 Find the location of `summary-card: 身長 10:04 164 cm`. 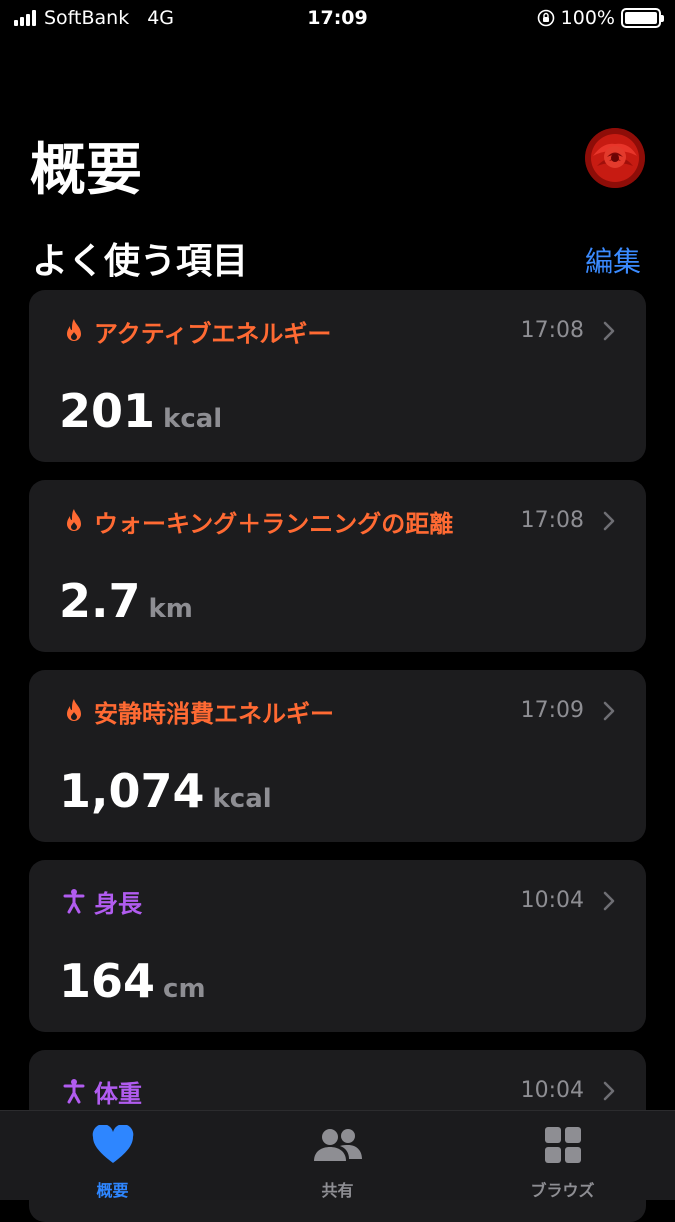

summary-card: 身長 10:04 164 cm is located at coordinates (337, 946).